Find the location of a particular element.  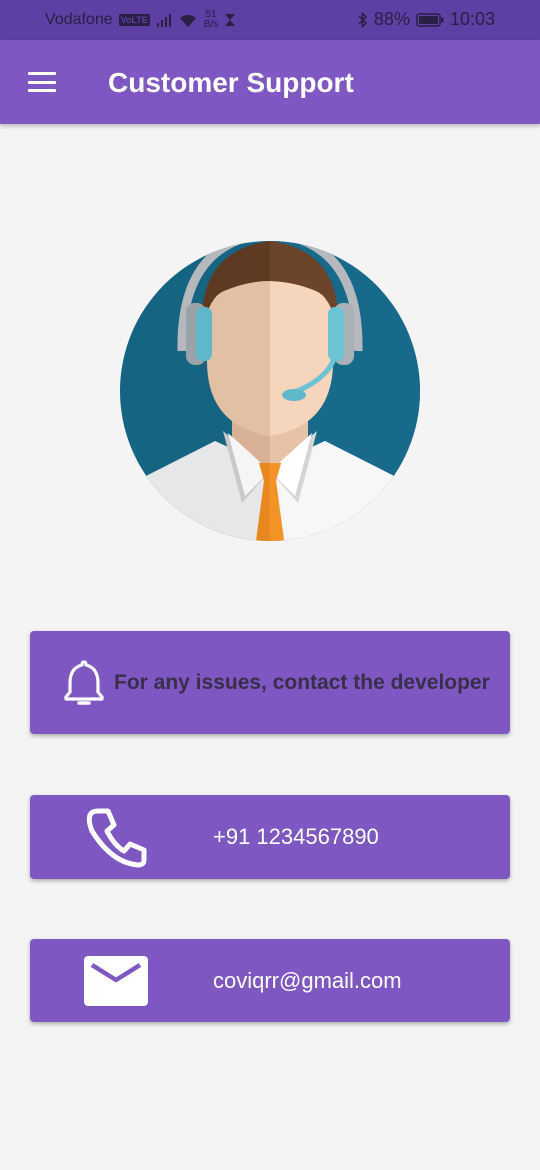

email-card: coviqrr@gmail.com is located at coordinates (270, 980).